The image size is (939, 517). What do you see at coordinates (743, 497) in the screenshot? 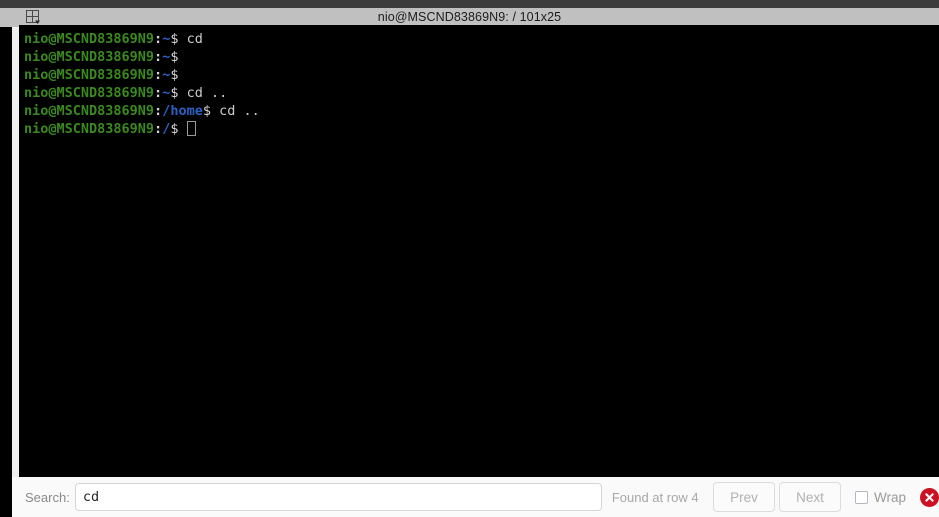
I see `search-prev-button: Prev` at bounding box center [743, 497].